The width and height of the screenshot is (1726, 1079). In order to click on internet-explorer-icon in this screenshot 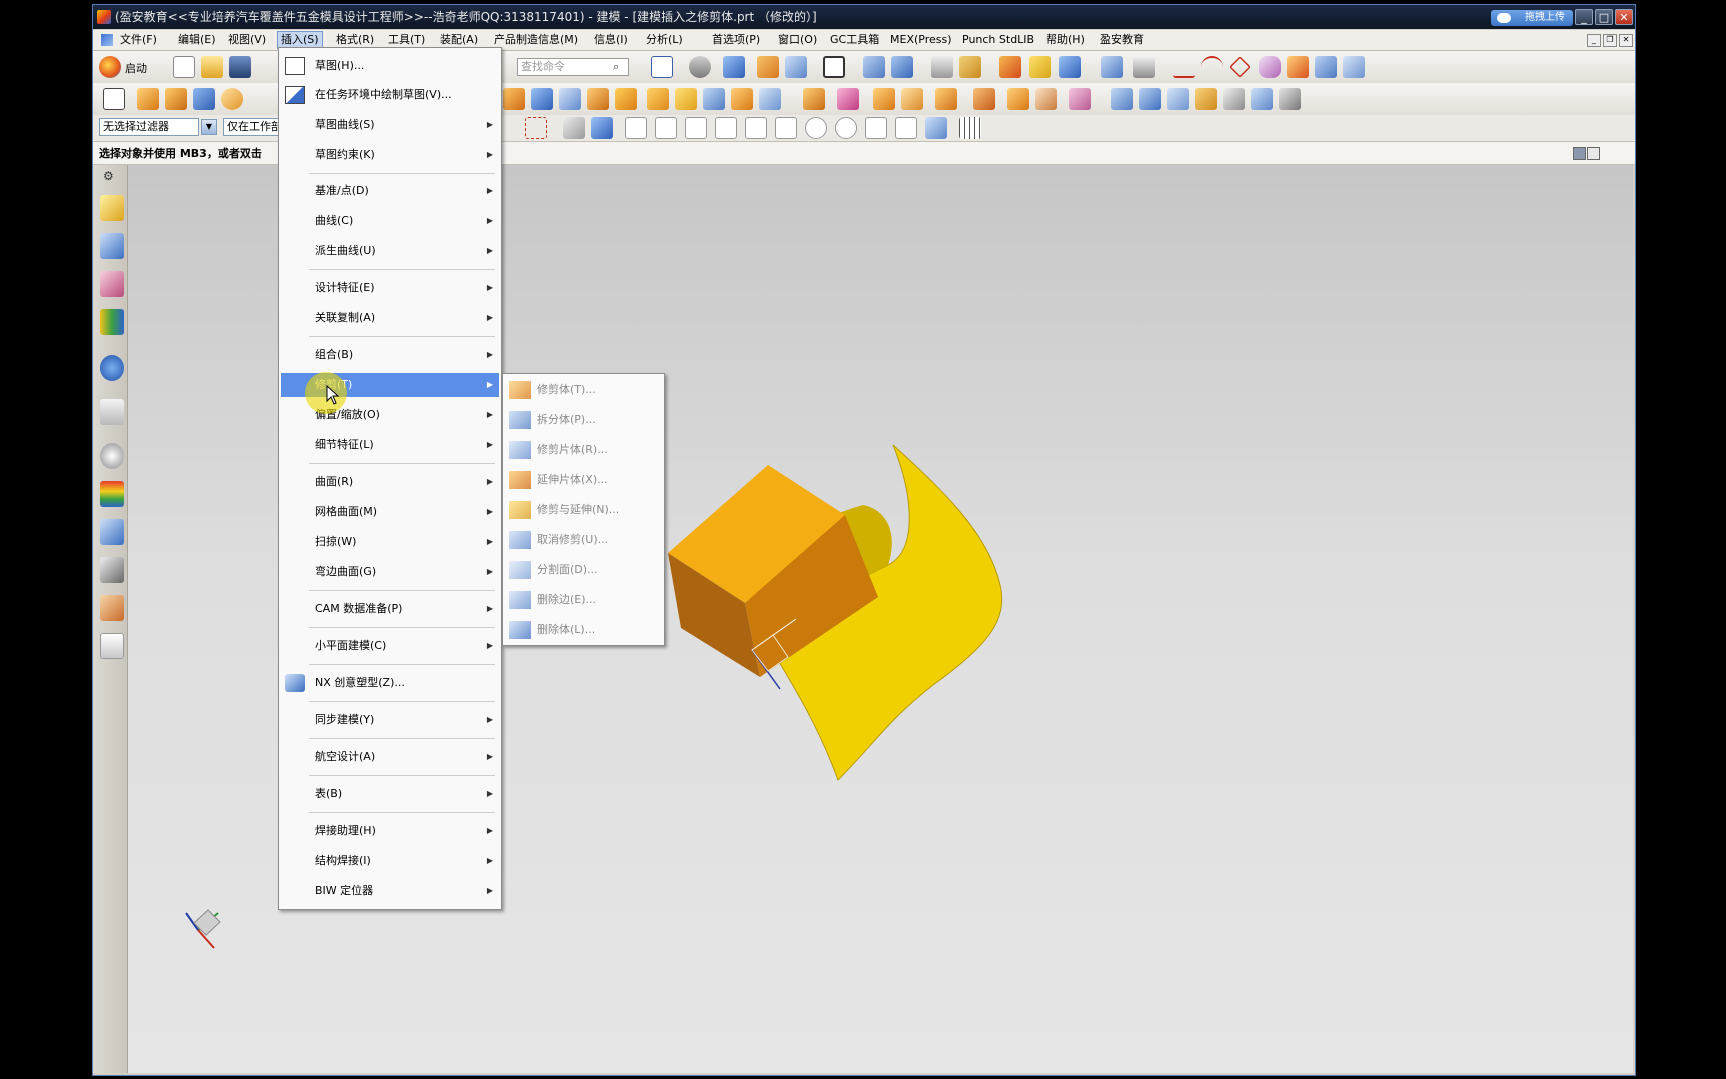, I will do `click(112, 368)`.